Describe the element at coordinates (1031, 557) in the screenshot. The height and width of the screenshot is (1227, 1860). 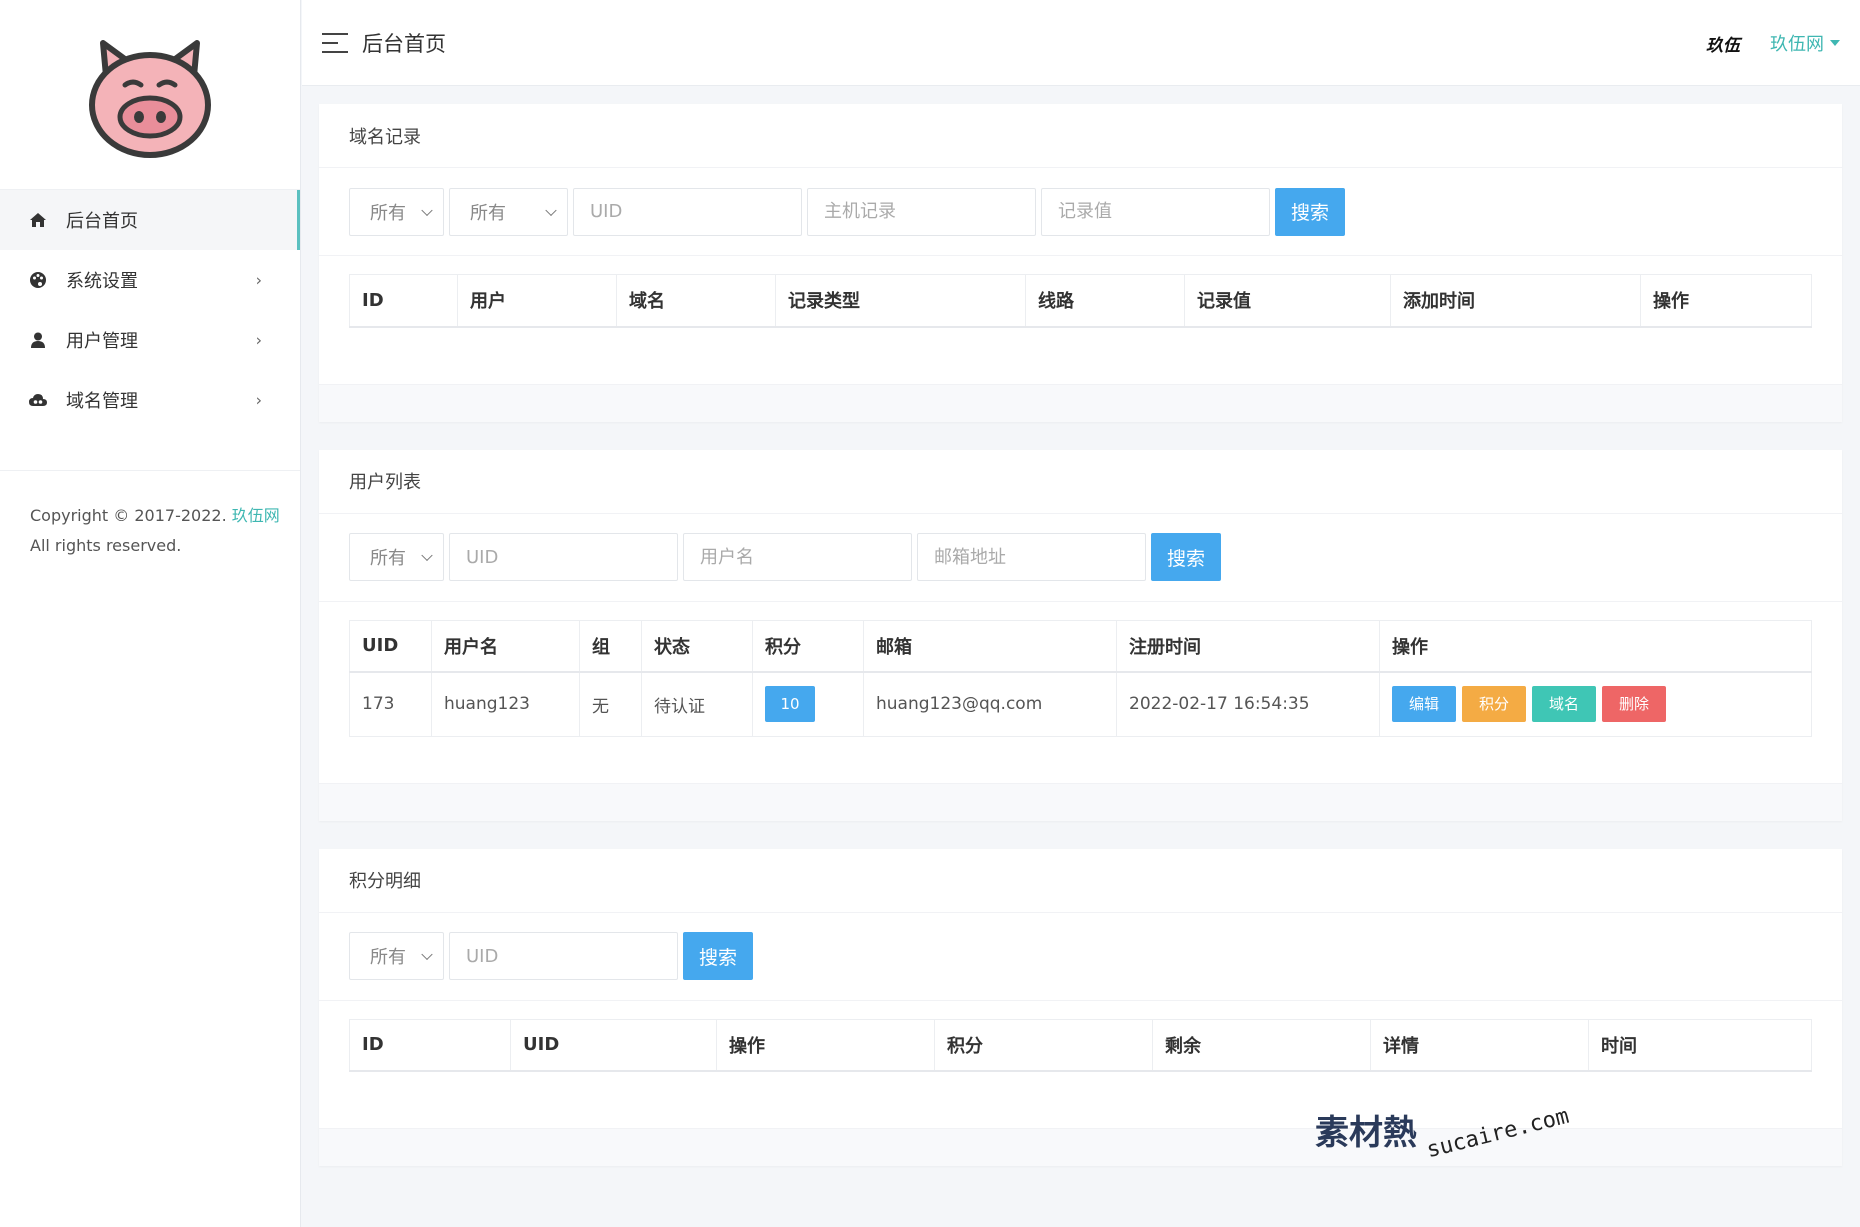
I see `email-input` at that location.